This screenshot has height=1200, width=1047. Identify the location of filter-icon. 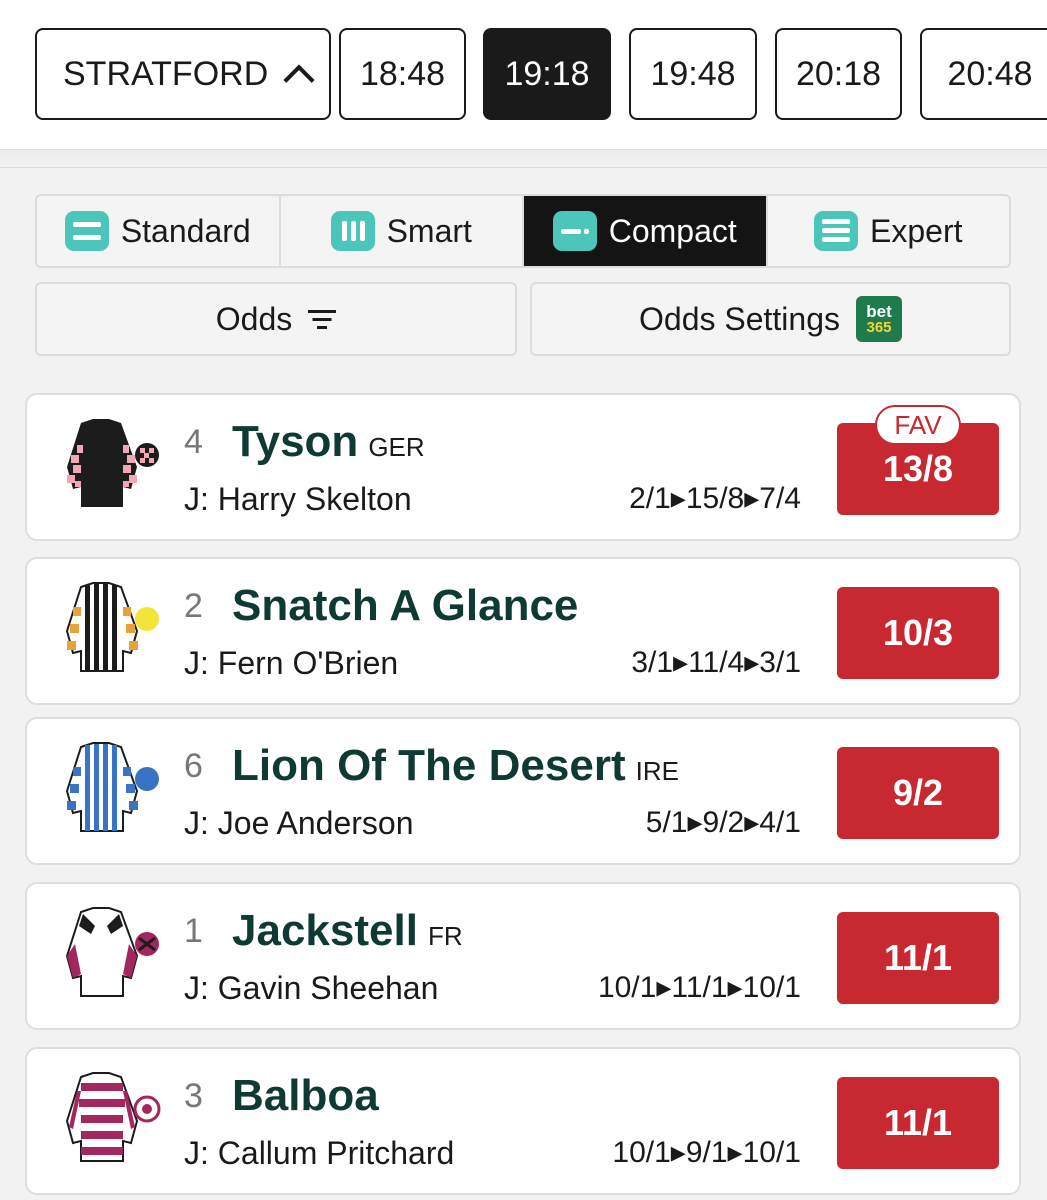
(322, 319).